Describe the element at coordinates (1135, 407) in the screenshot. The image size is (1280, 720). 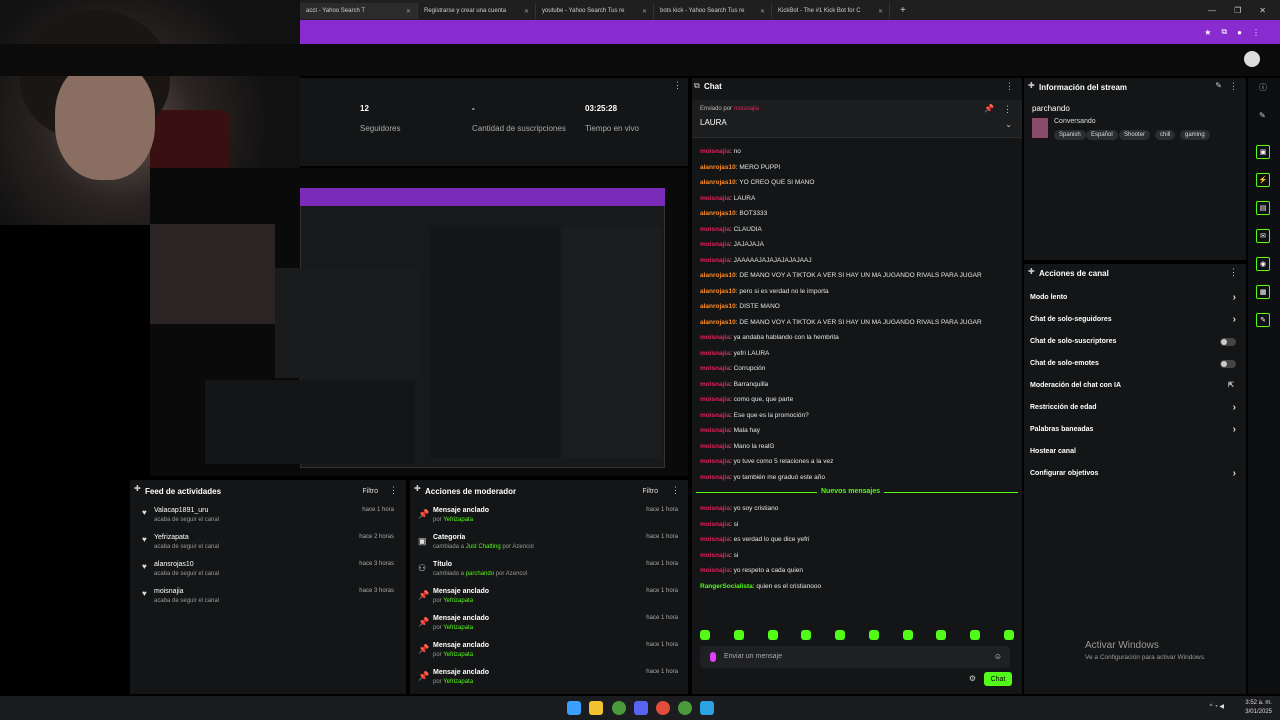
I see `channel-action-5: Restricción de edad ›` at that location.